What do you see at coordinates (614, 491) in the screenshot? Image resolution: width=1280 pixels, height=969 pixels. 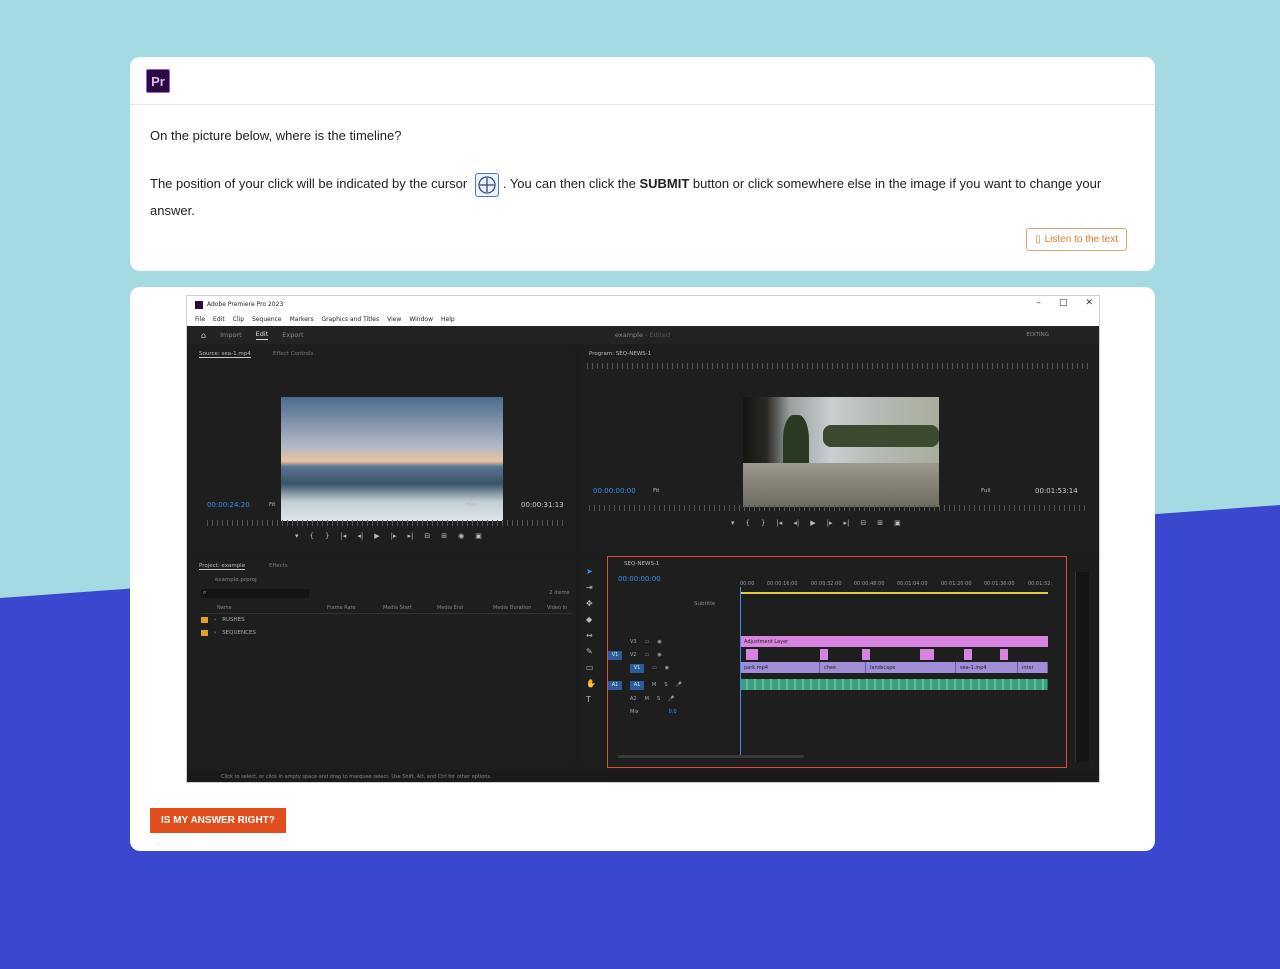 I see `program-timecode: 00:00:00:00` at bounding box center [614, 491].